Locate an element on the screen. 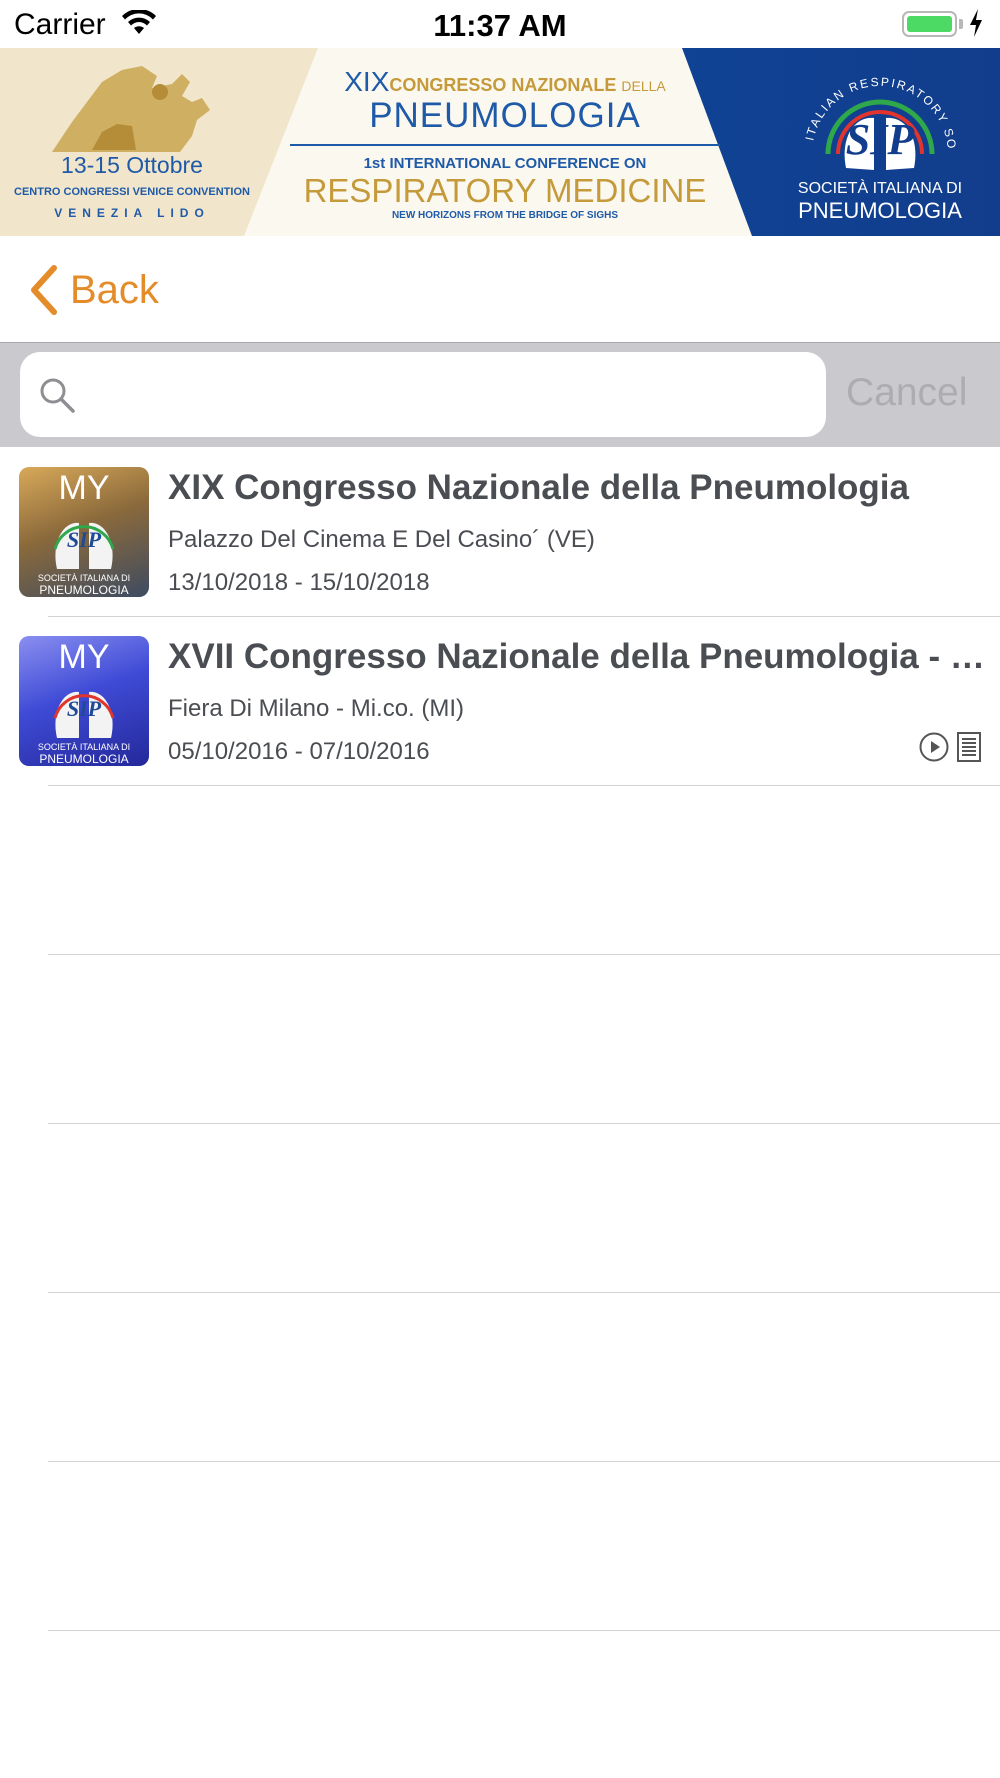 The height and width of the screenshot is (1778, 1000). banner-edition: XIX is located at coordinates (367, 81).